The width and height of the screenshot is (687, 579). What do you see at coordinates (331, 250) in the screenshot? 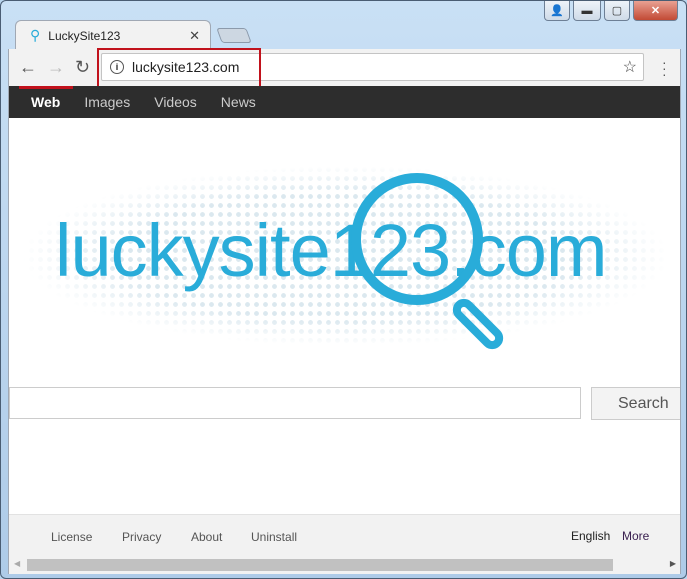
I see `site-logo: luckysite123.com` at bounding box center [331, 250].